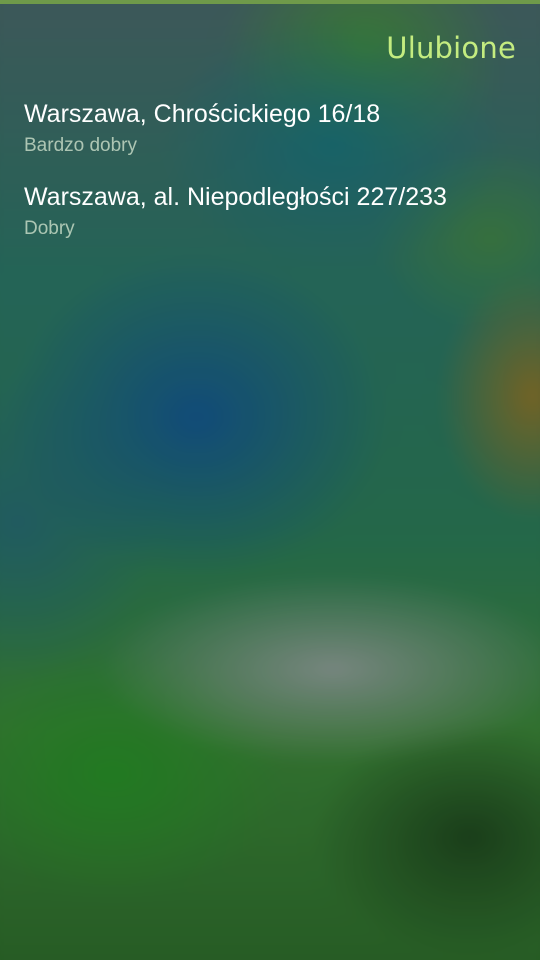 Image resolution: width=540 pixels, height=960 pixels. Describe the element at coordinates (49, 228) in the screenshot. I see `air-quality-label: Dobry` at that location.